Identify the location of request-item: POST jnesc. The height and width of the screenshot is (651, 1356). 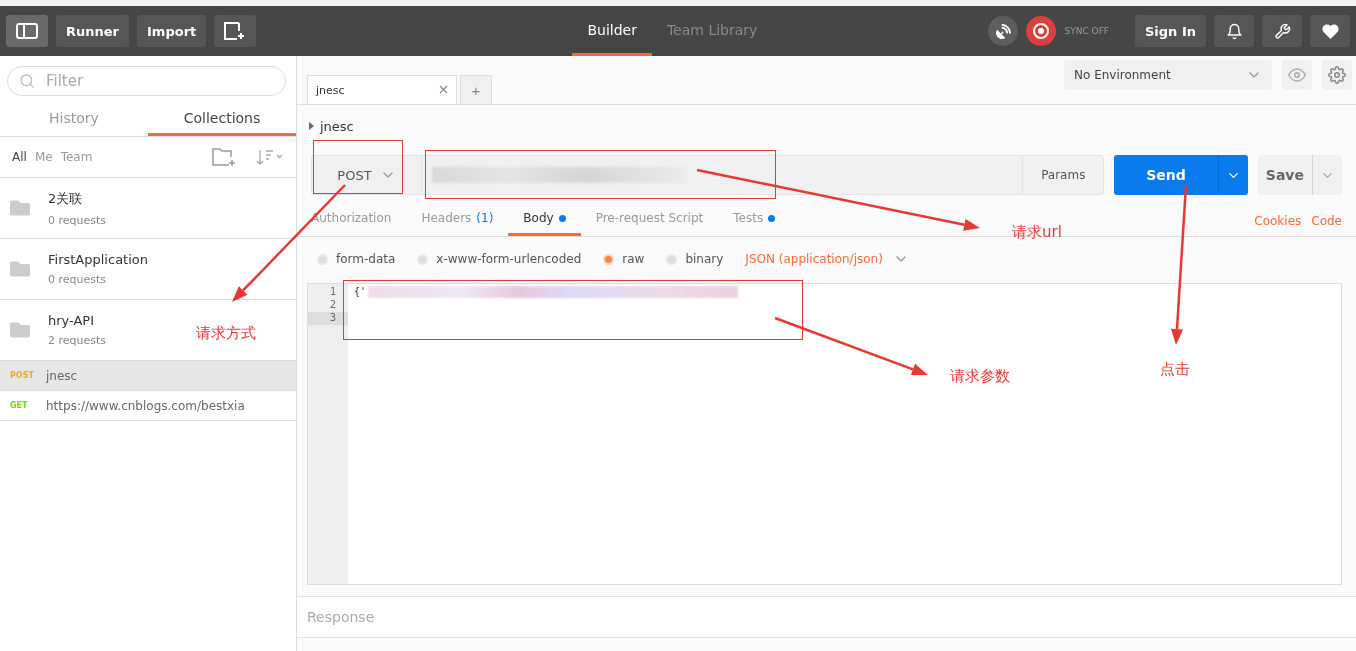
(148, 376).